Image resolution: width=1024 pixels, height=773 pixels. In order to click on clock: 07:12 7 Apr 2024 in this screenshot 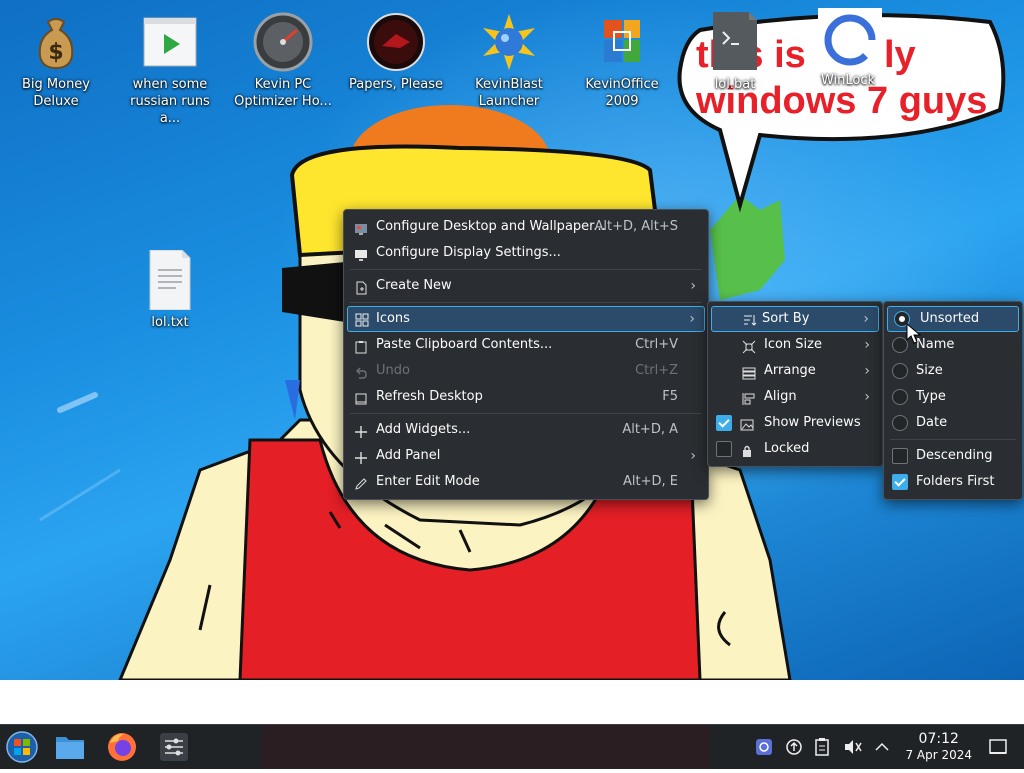, I will do `click(938, 747)`.